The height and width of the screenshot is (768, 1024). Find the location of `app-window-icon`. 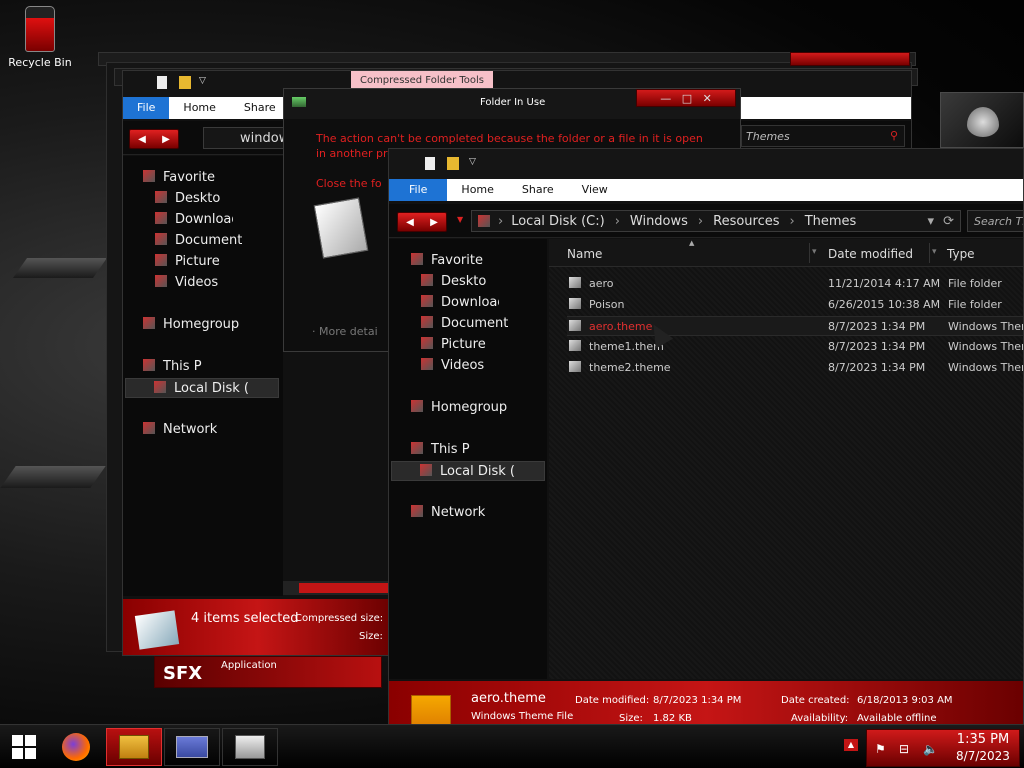

app-window-icon is located at coordinates (192, 747).